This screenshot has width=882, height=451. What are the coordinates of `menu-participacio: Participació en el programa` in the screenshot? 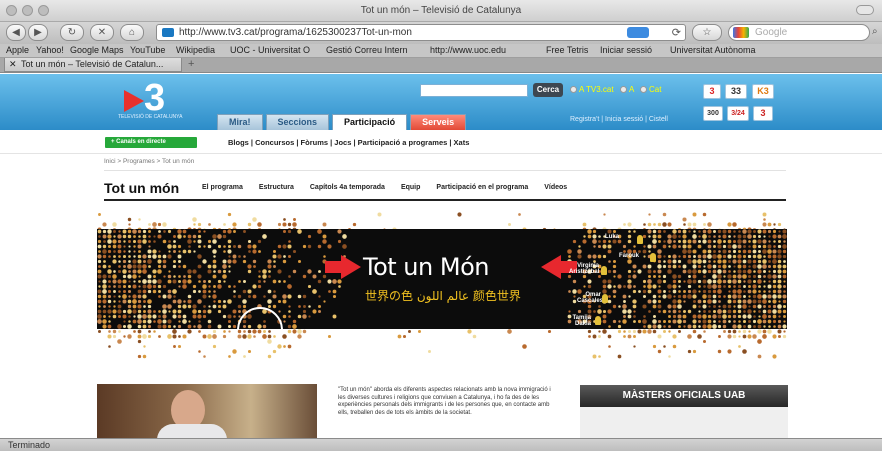 It's located at (482, 187).